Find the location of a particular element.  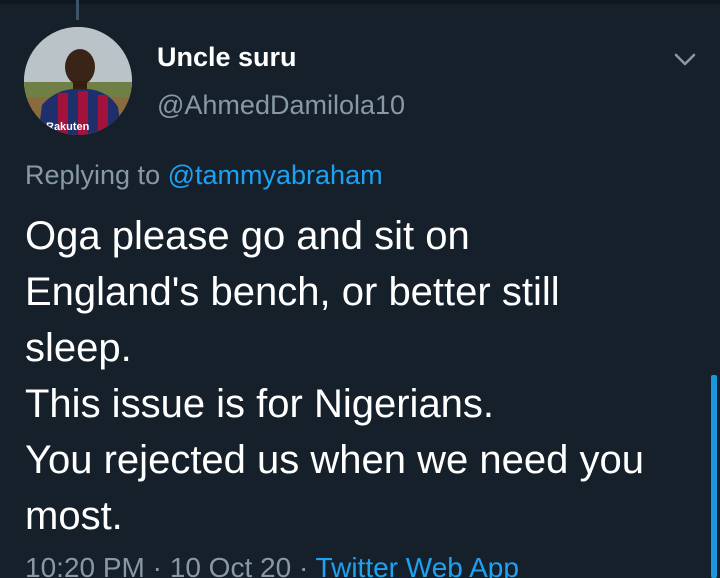

tweet-time: 10:20 PM is located at coordinates (85, 565).